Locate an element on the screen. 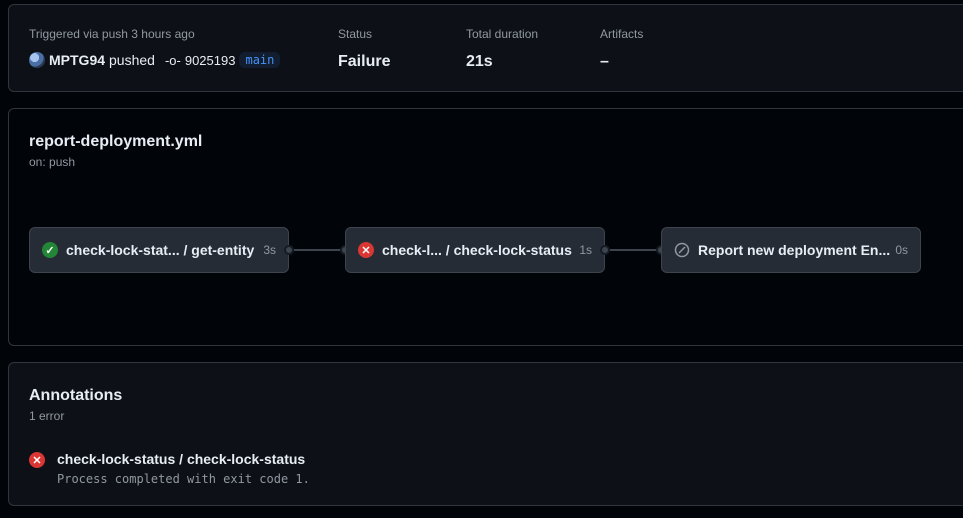  job-duration: 3s is located at coordinates (269, 250).